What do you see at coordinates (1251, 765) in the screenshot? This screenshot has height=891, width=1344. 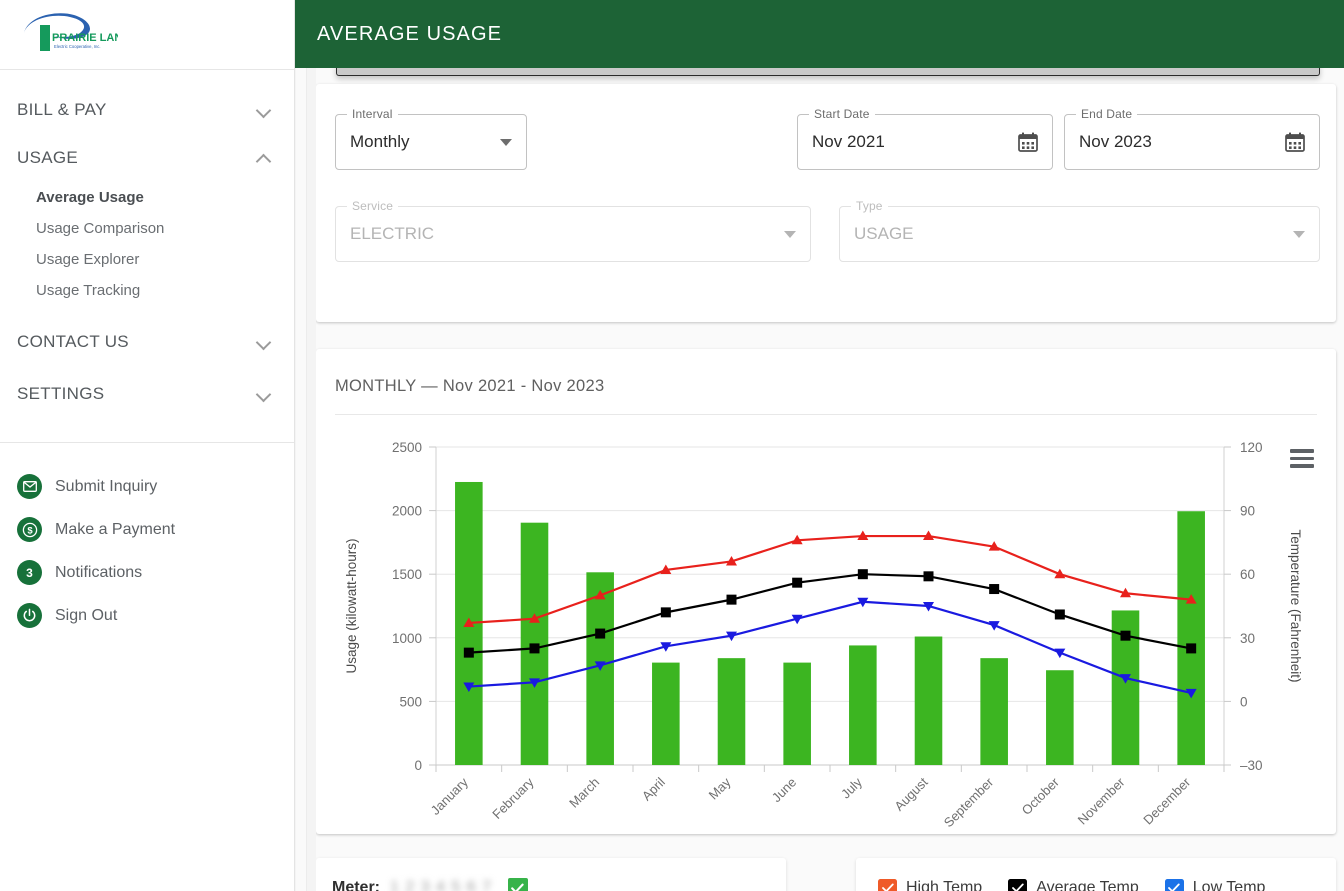 I see `svg-text: –30` at bounding box center [1251, 765].